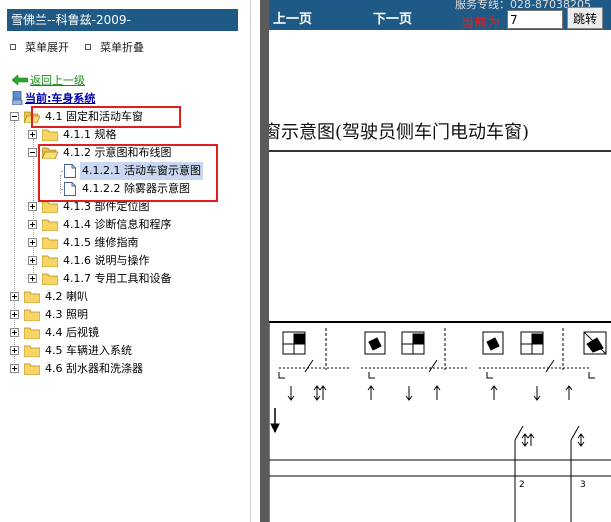  I want to click on back-arrow-icon, so click(20, 80).